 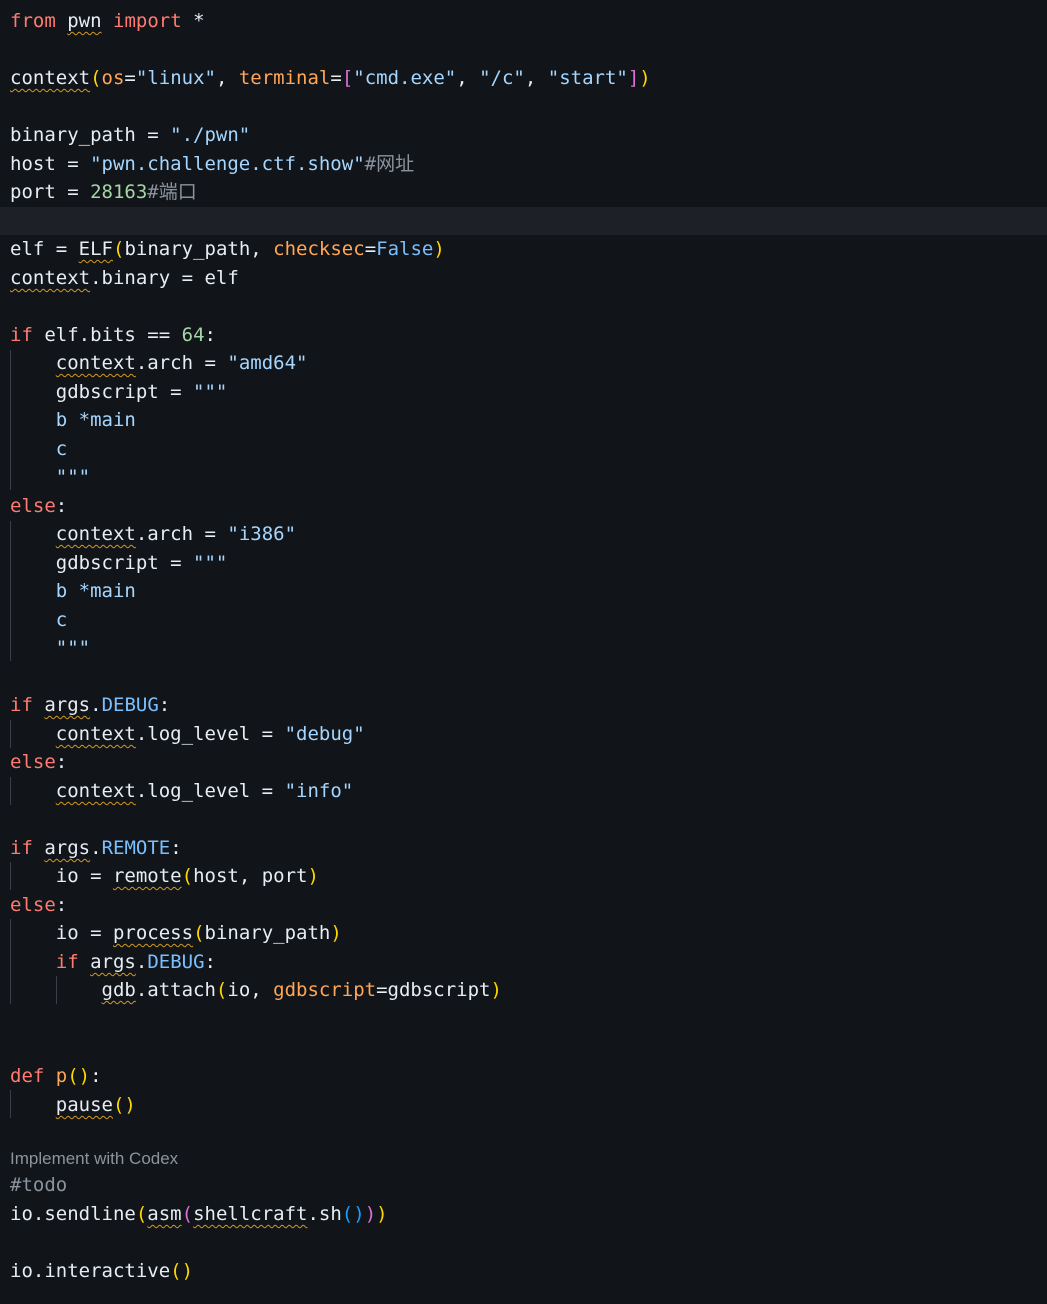 I want to click on string: "./pwn", so click(x=210, y=135).